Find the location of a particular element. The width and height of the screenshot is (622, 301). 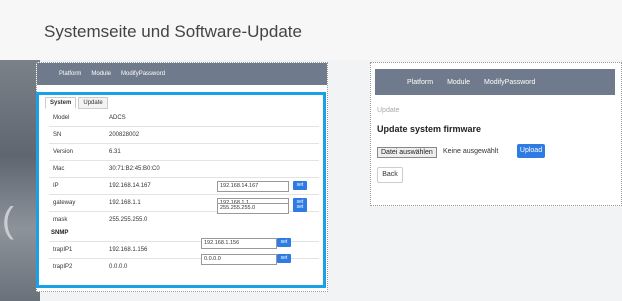

upload-button: Upload is located at coordinates (531, 151).